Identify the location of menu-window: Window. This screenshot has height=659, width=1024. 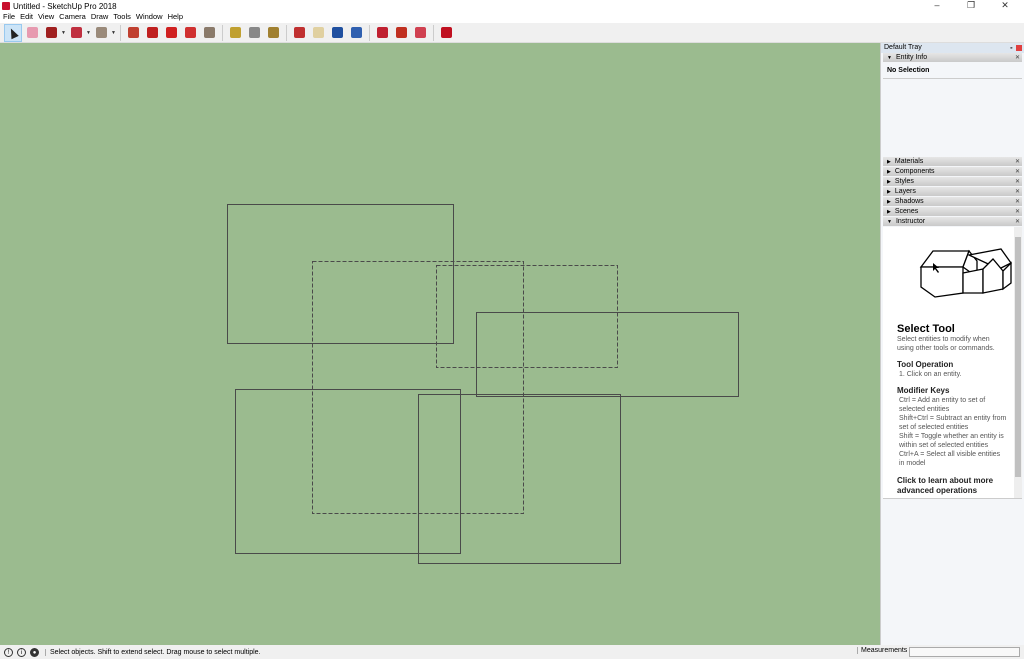
(149, 17).